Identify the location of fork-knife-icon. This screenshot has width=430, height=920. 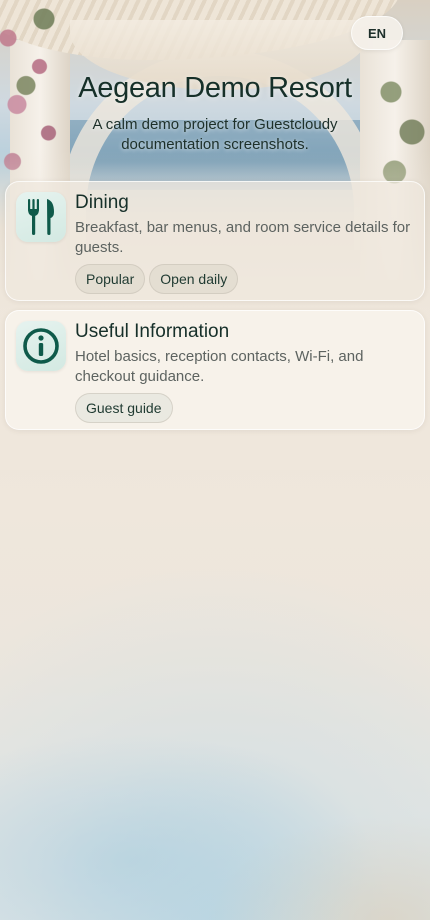
(41, 217).